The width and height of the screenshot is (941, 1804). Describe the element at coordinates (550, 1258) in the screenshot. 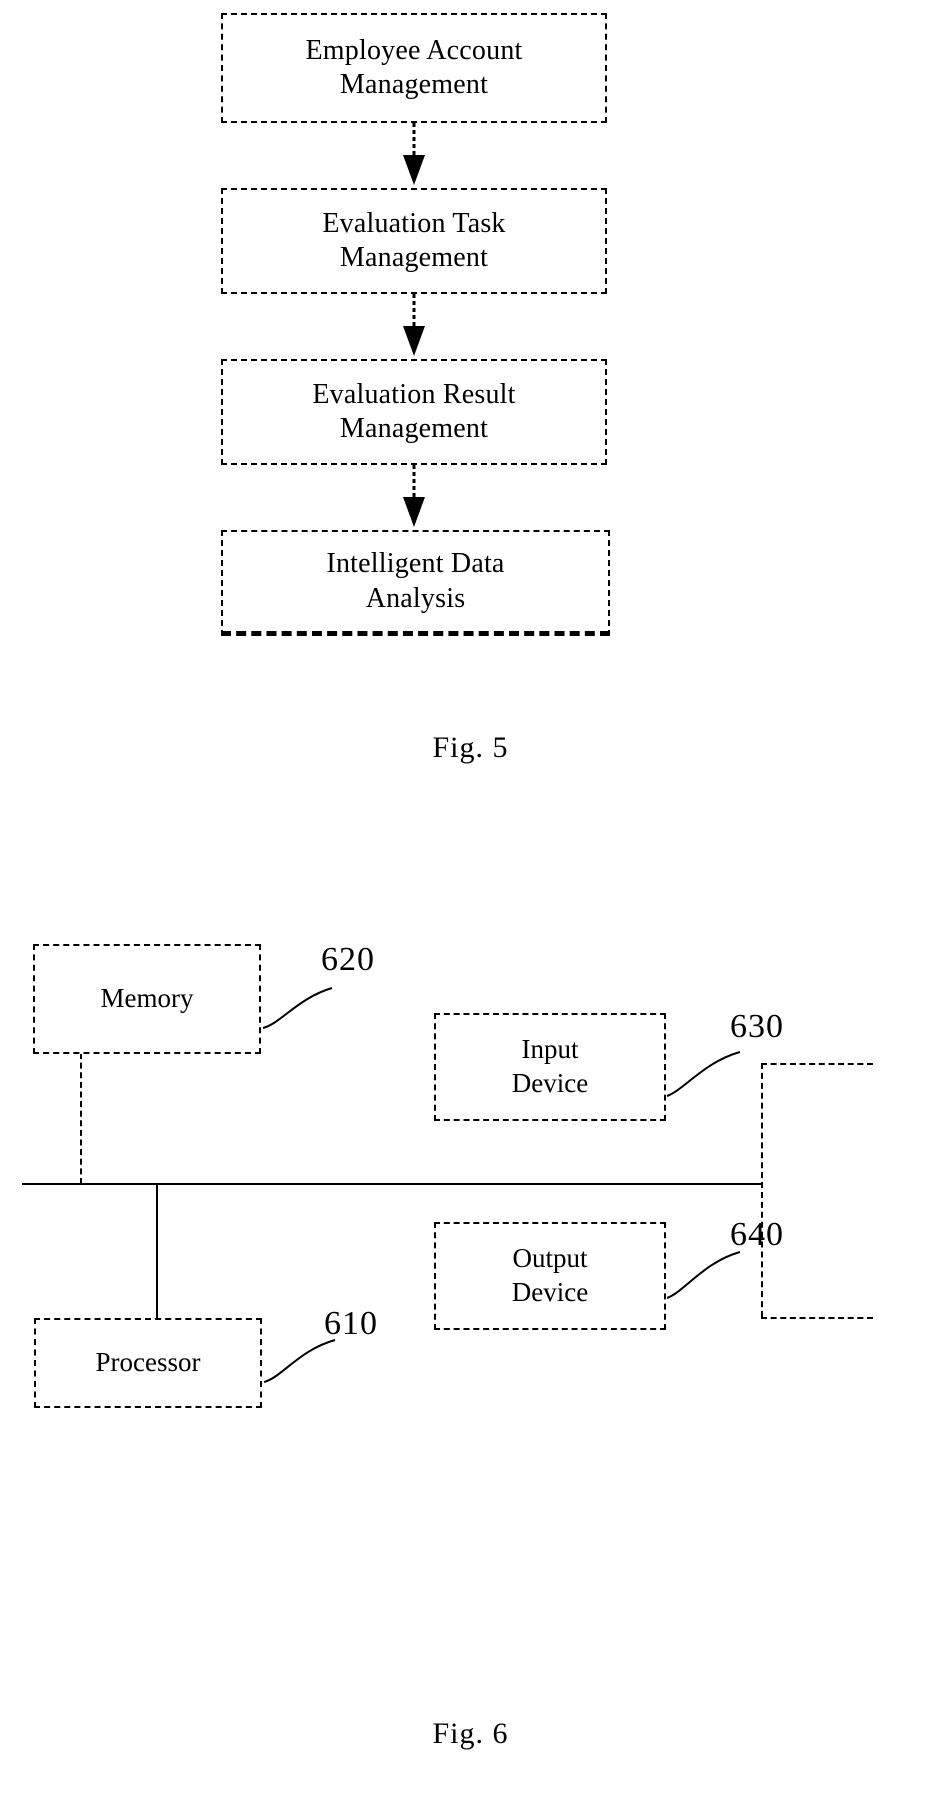

I see `block-output-device-line1: Output` at that location.